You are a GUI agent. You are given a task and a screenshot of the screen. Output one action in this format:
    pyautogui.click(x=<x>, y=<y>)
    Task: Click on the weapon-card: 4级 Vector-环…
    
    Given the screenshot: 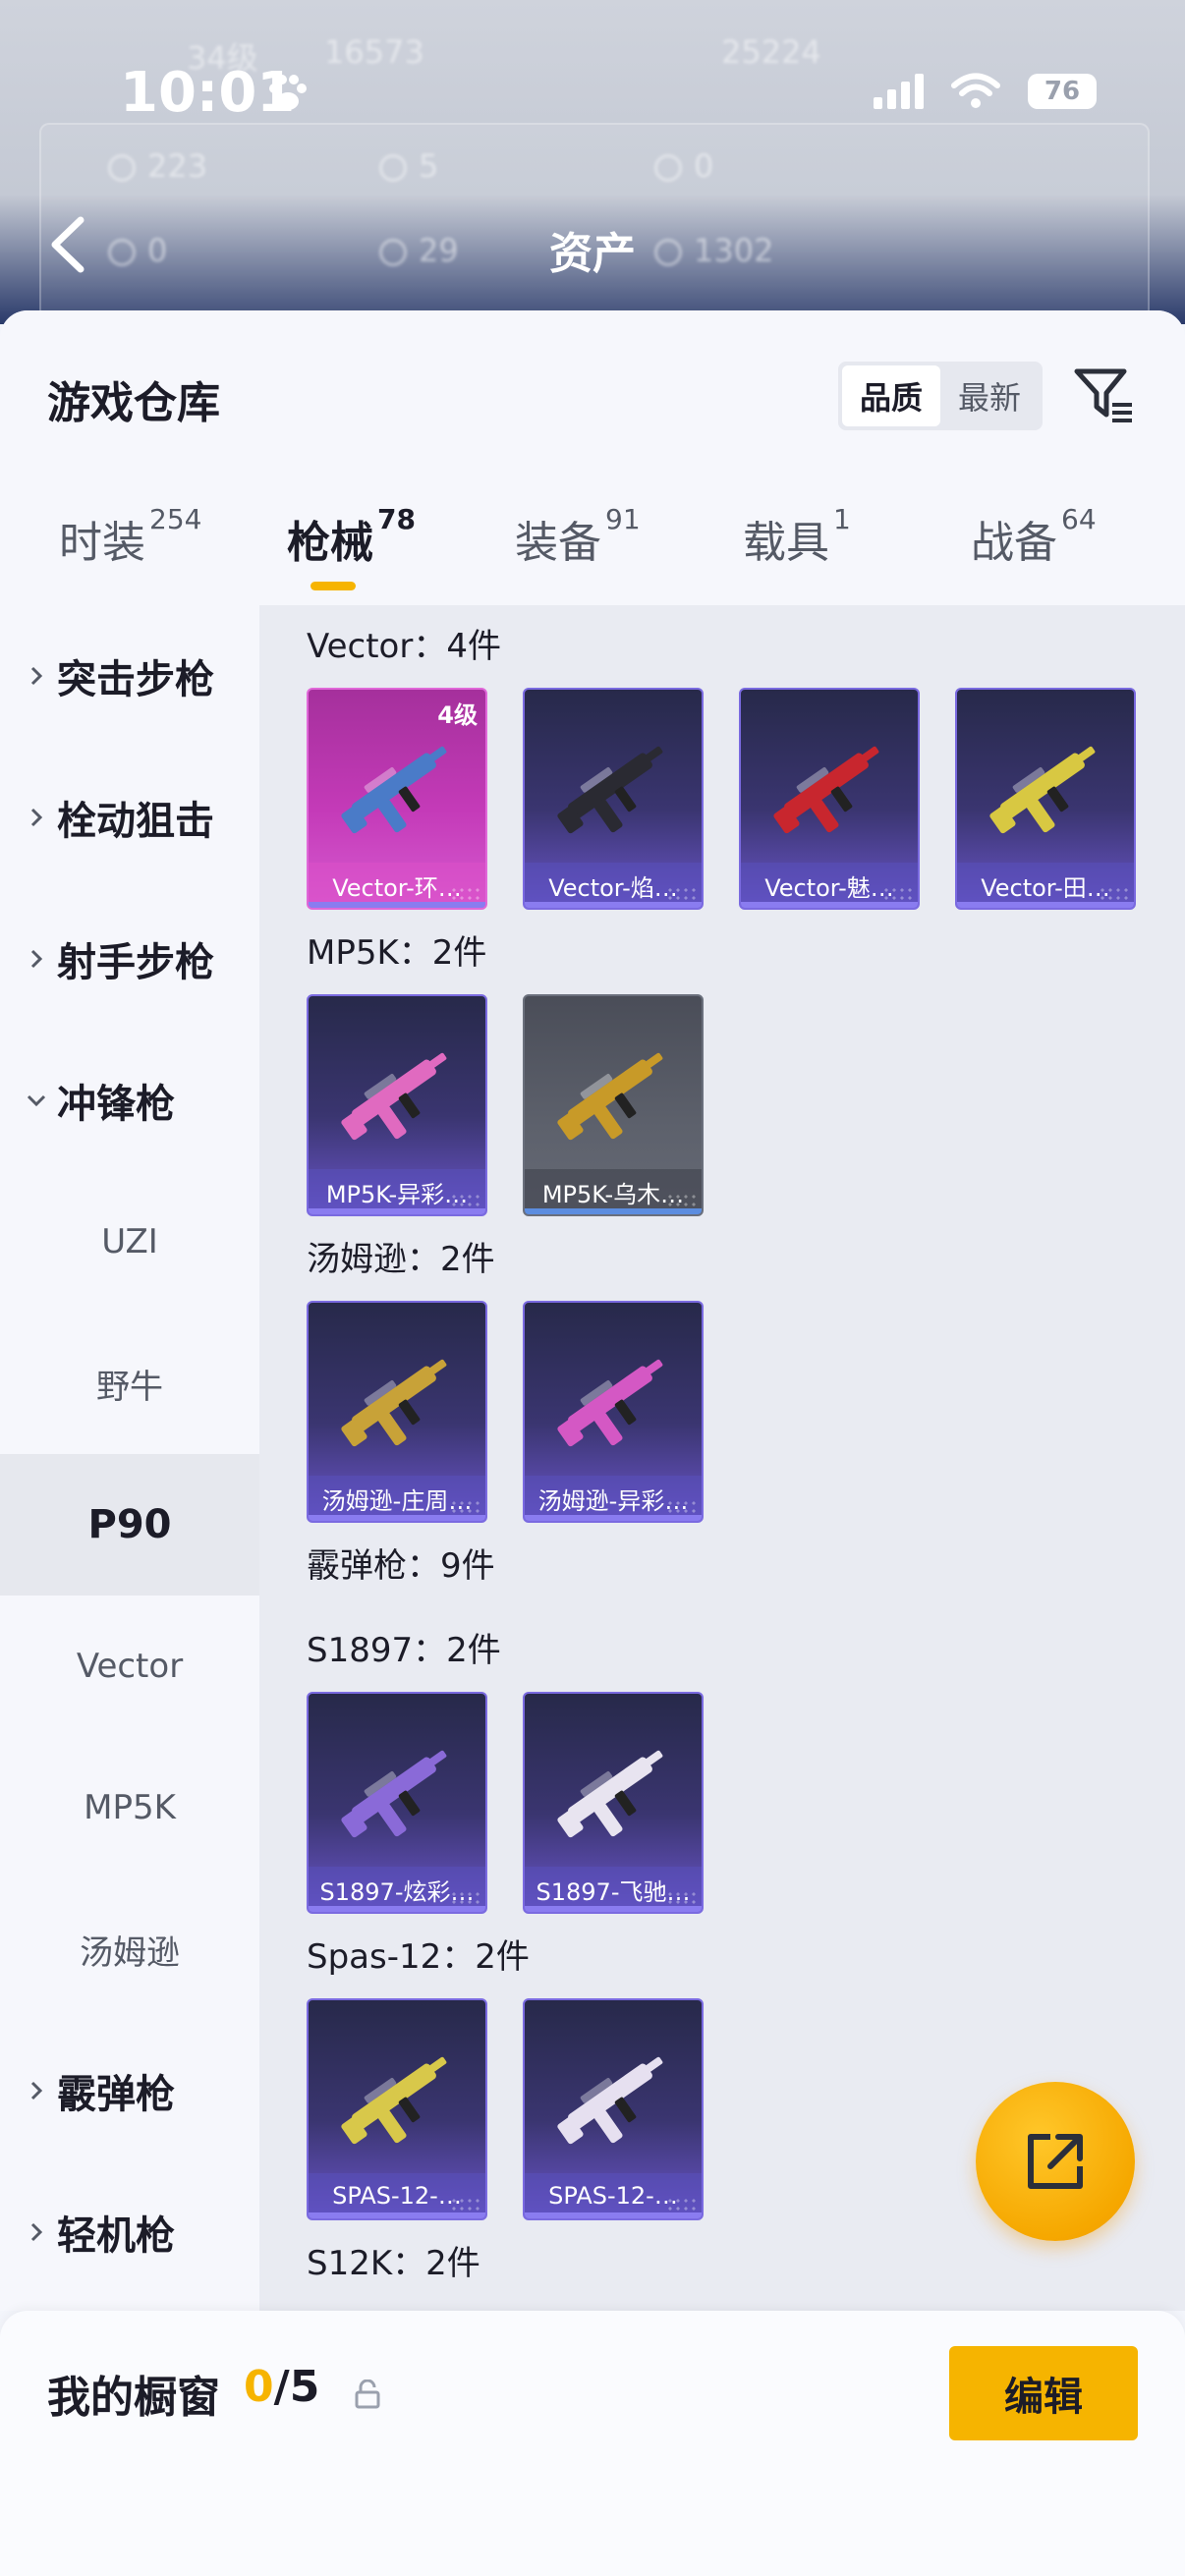 What is the action you would take?
    pyautogui.click(x=397, y=799)
    